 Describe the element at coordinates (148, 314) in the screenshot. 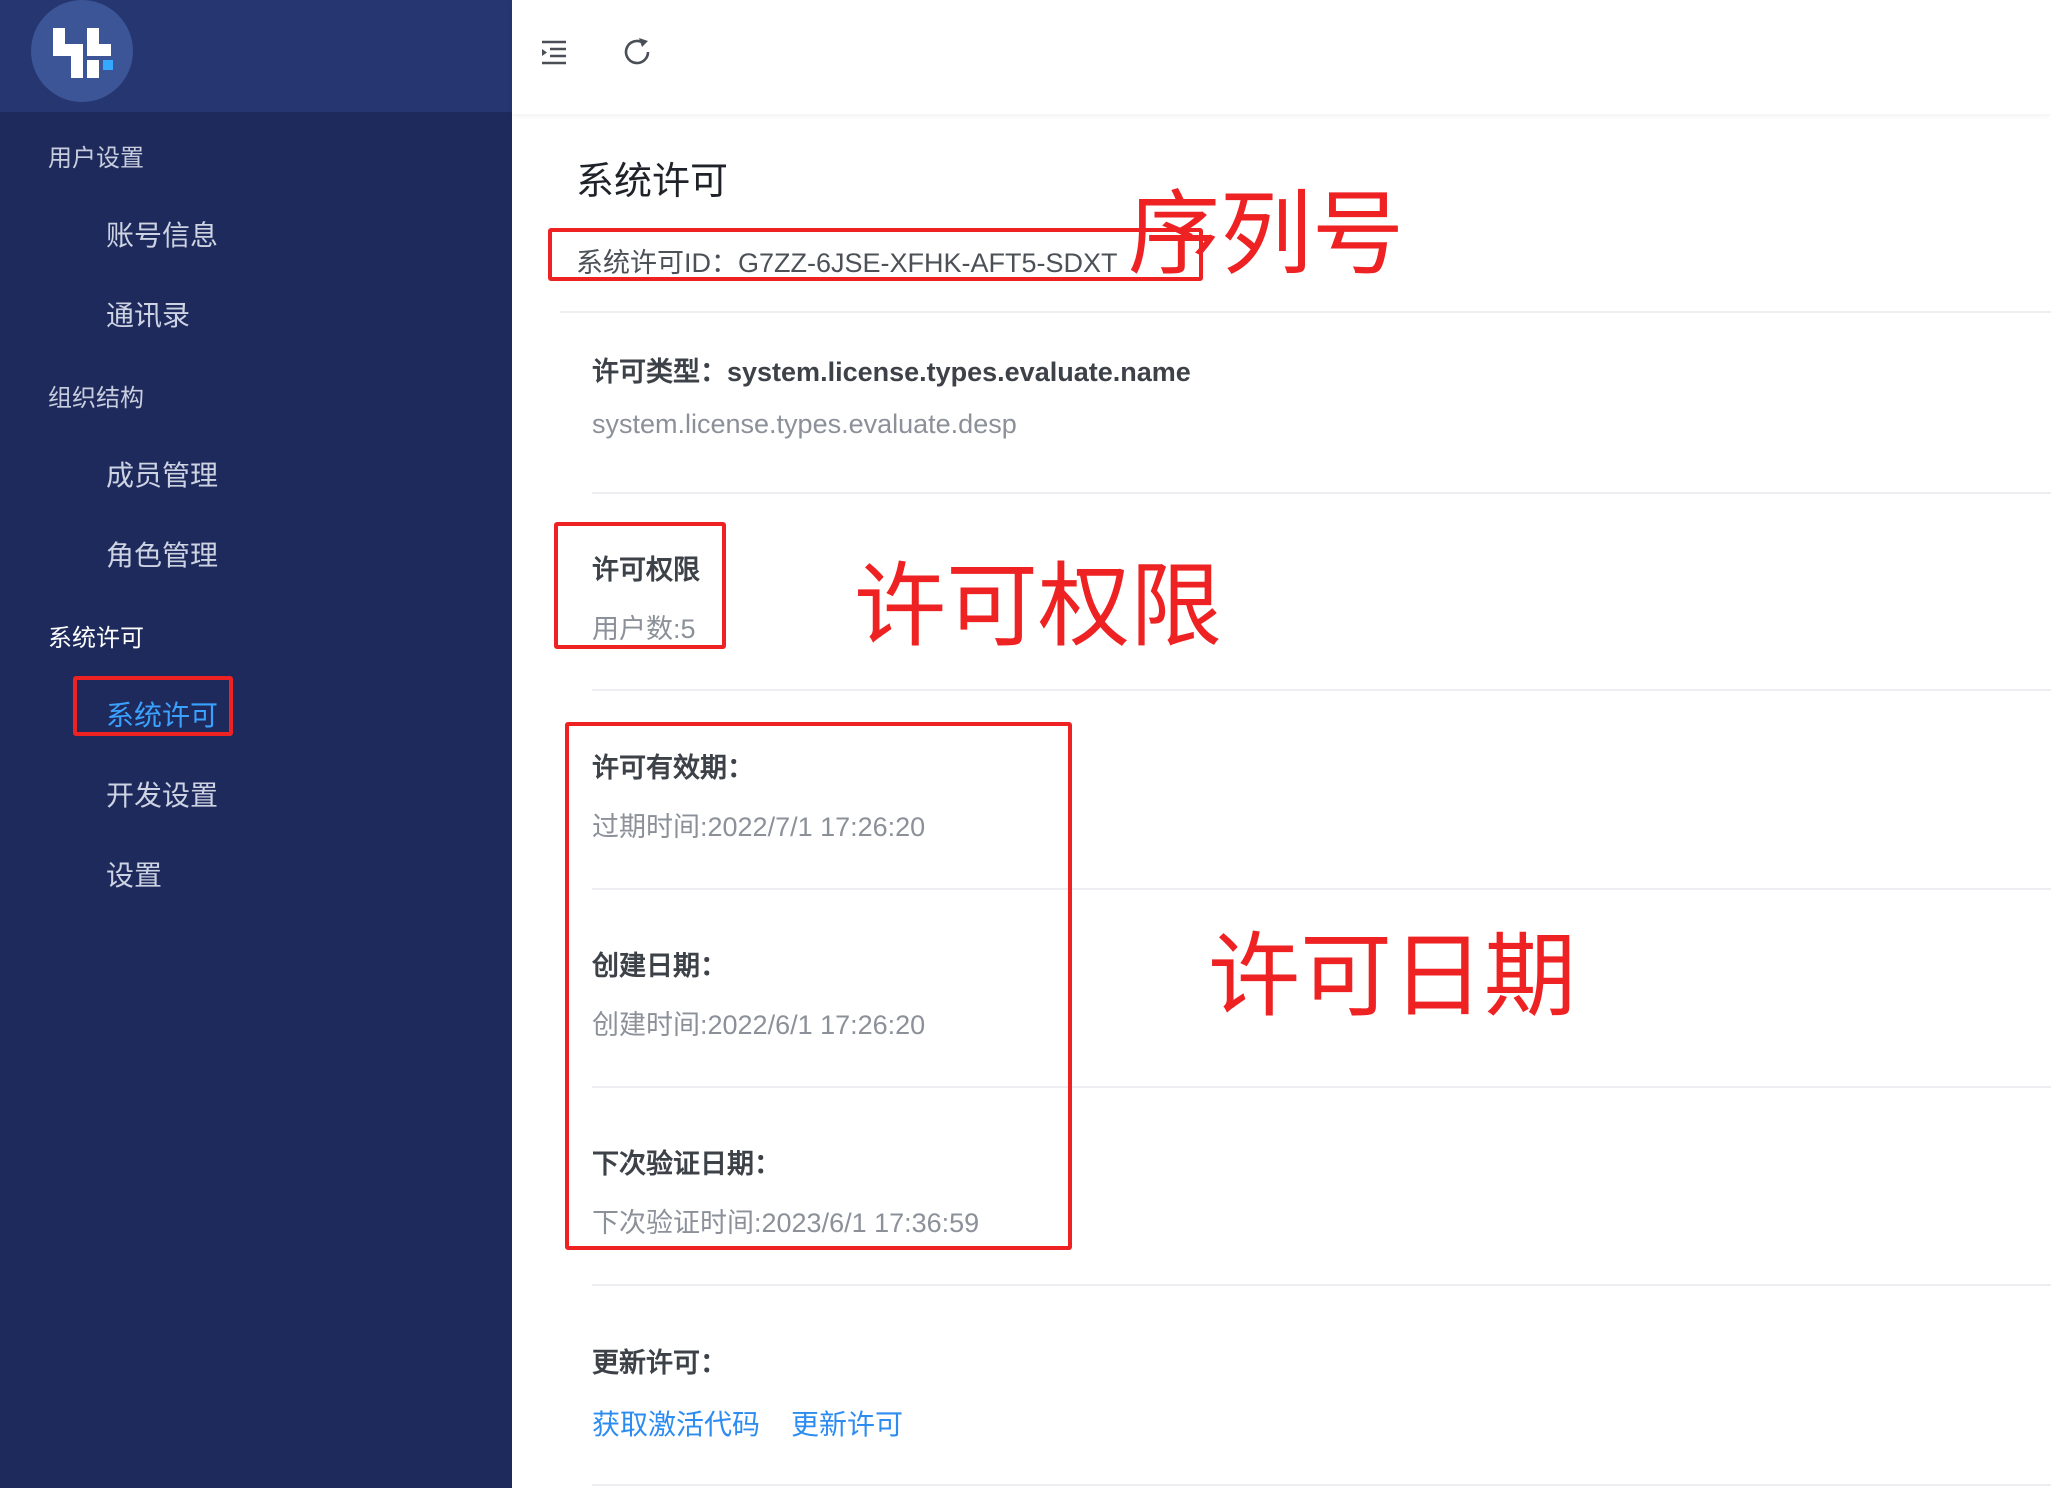

I see `menu-item-contacts: 通讯录` at that location.